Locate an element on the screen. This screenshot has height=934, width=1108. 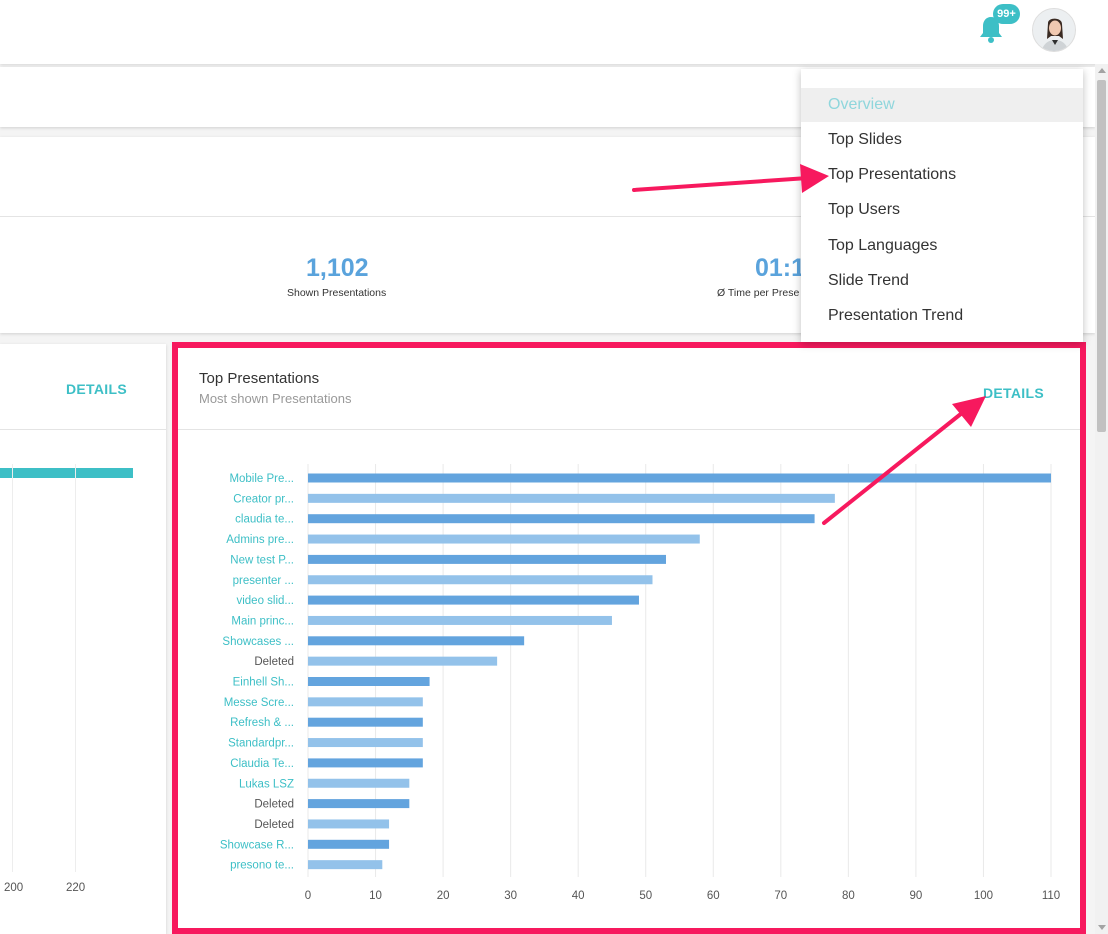
menu-item-overview: Overview is located at coordinates (942, 105).